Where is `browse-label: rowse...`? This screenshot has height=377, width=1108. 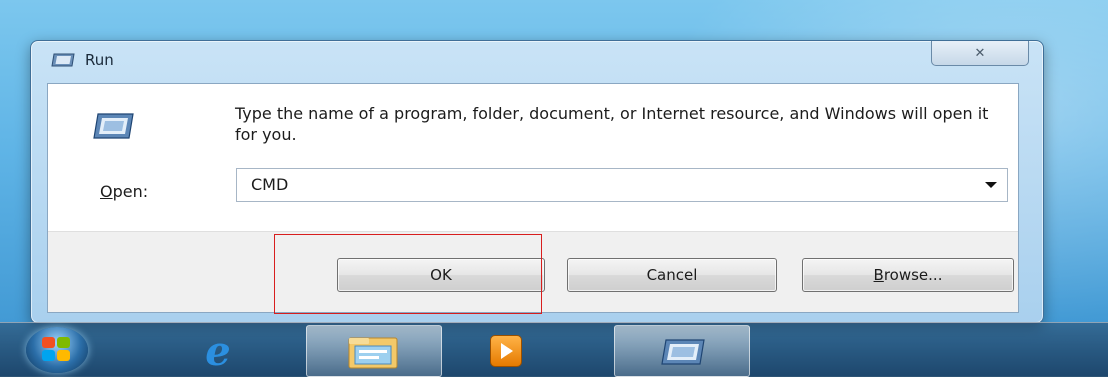
browse-label: rowse... is located at coordinates (913, 275).